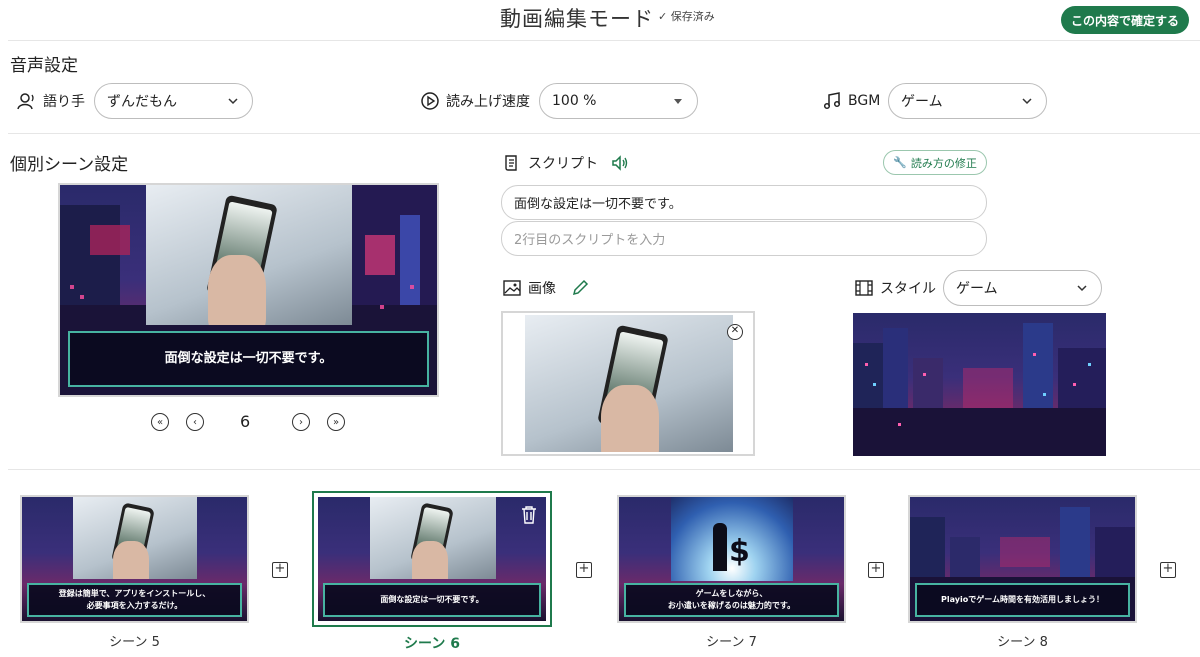 The image size is (1200, 657). What do you see at coordinates (739, 551) in the screenshot?
I see `dollar-icon: $` at bounding box center [739, 551].